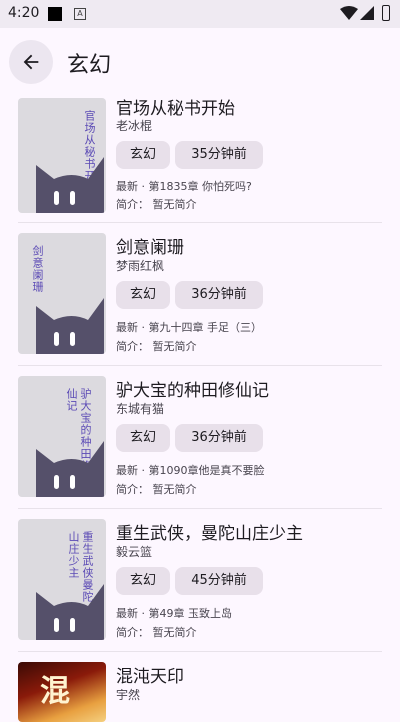 This screenshot has width=400, height=722. Describe the element at coordinates (349, 13) in the screenshot. I see `wifi-icon` at that location.